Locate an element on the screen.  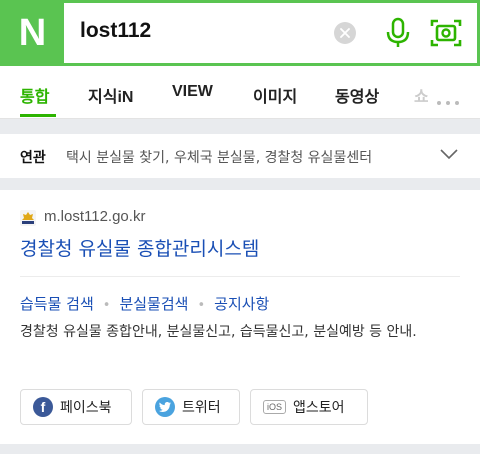
appstore-label: 앱스토어 is located at coordinates (319, 408).